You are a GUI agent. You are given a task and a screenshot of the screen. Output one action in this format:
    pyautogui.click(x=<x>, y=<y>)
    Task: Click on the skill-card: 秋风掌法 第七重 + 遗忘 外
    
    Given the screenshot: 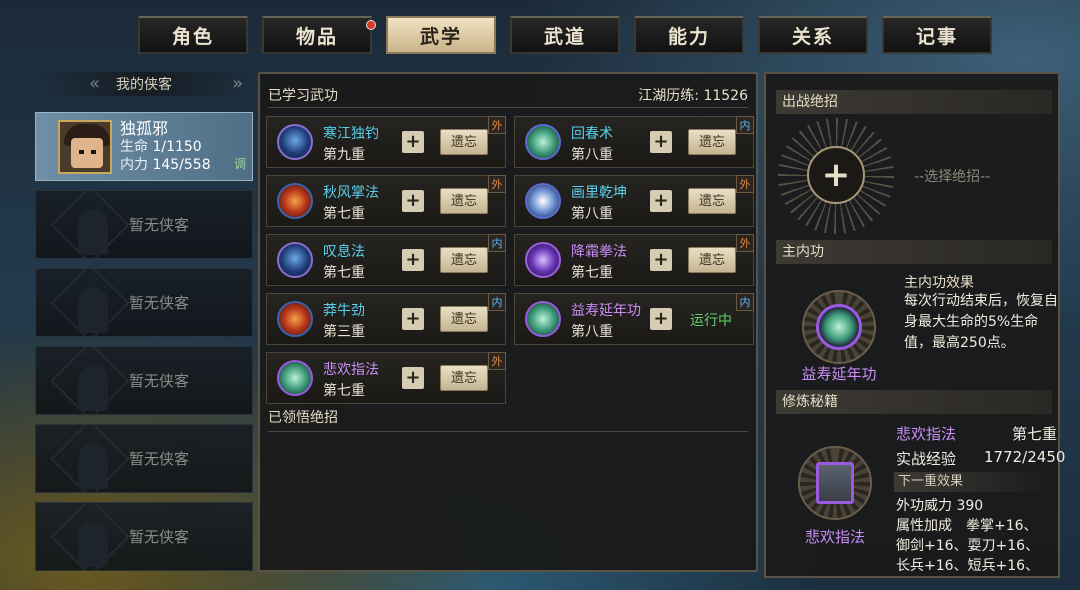 What is the action you would take?
    pyautogui.click(x=386, y=201)
    